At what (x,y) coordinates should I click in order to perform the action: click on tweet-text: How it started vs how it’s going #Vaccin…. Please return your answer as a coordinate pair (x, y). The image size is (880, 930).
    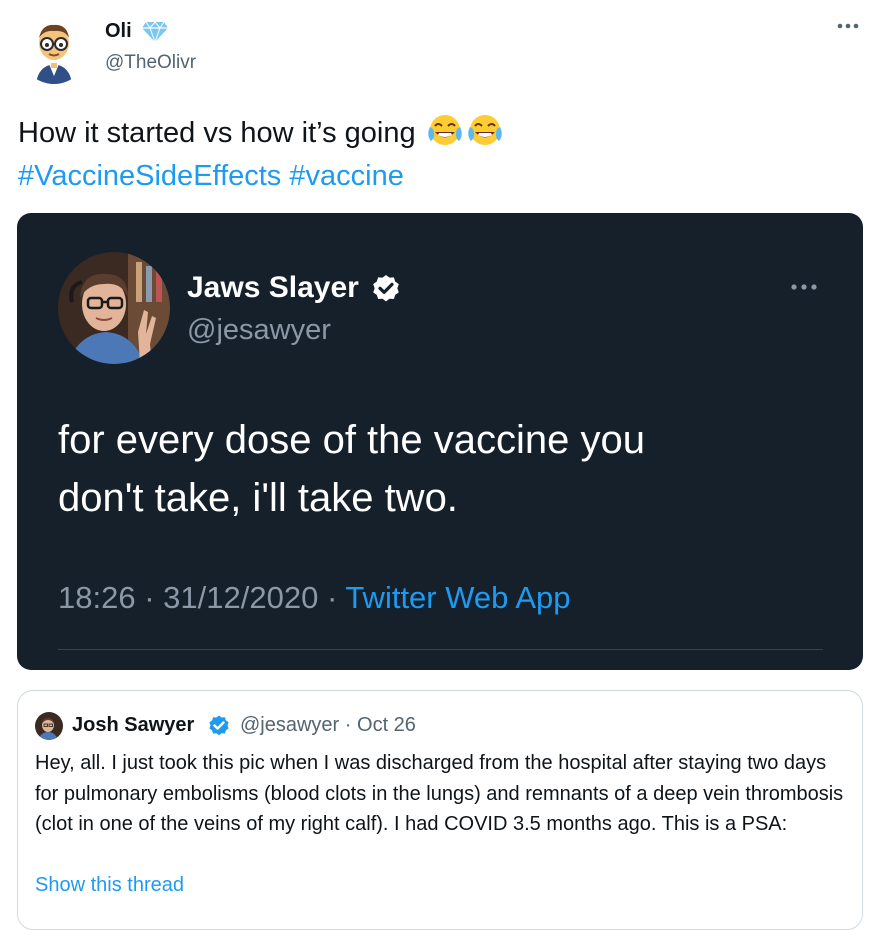
    Looking at the image, I should click on (261, 155).